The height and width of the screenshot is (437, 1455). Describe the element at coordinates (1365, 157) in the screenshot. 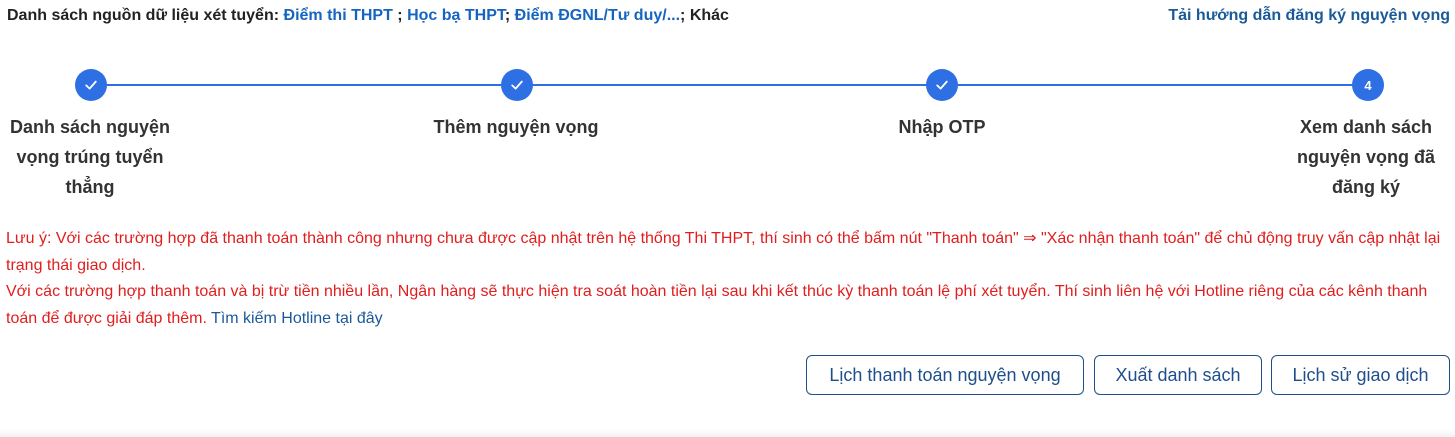

I see `step-4-label: Xem danh sách nguyện vọng đã đăng ký` at that location.